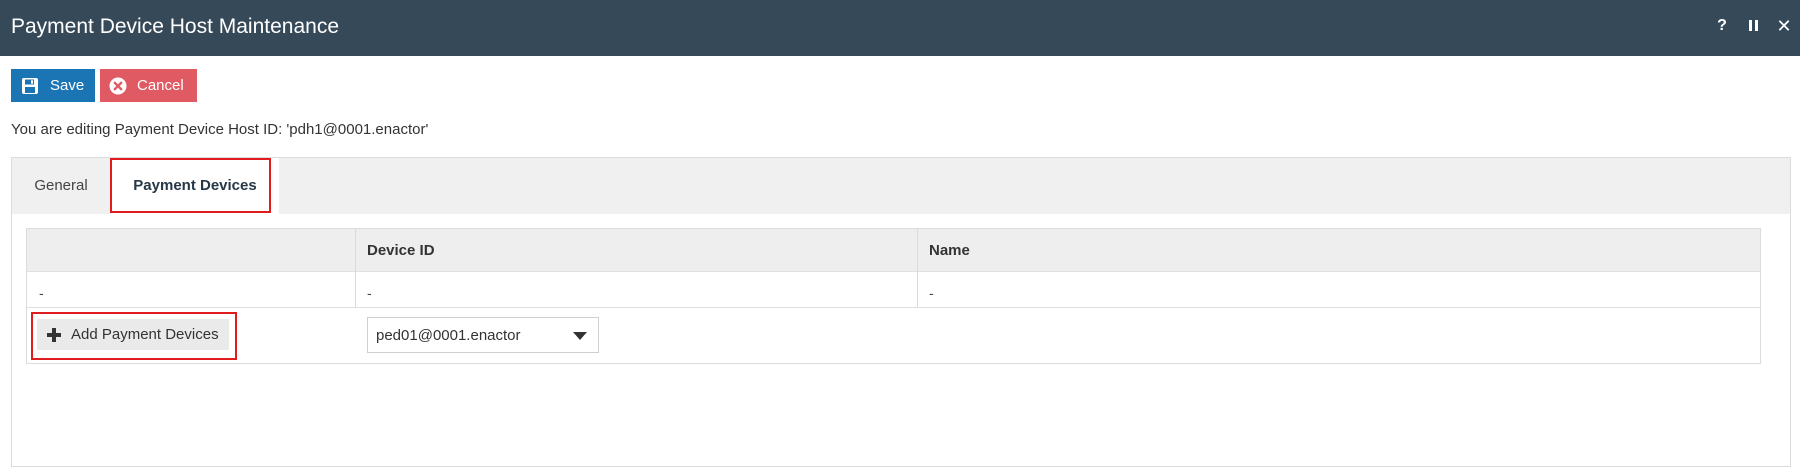 Image resolution: width=1800 pixels, height=467 pixels. Describe the element at coordinates (118, 85) in the screenshot. I see `cancel-circle-icon` at that location.